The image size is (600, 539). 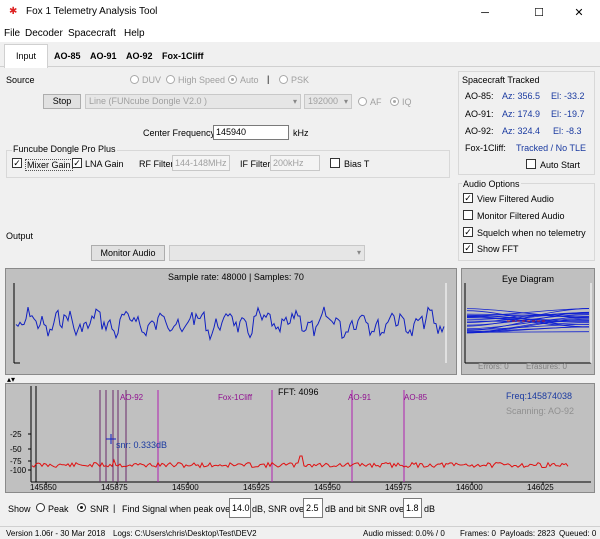 I want to click on af-label: AF, so click(x=376, y=102).